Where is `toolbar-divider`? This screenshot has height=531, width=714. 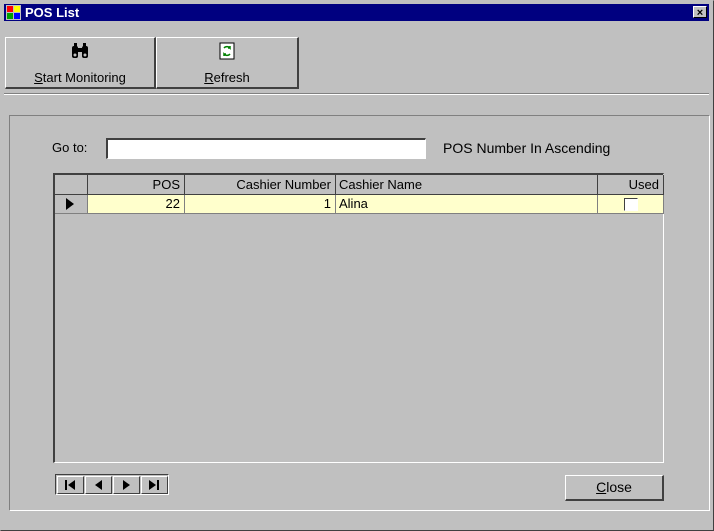
toolbar-divider is located at coordinates (356, 94).